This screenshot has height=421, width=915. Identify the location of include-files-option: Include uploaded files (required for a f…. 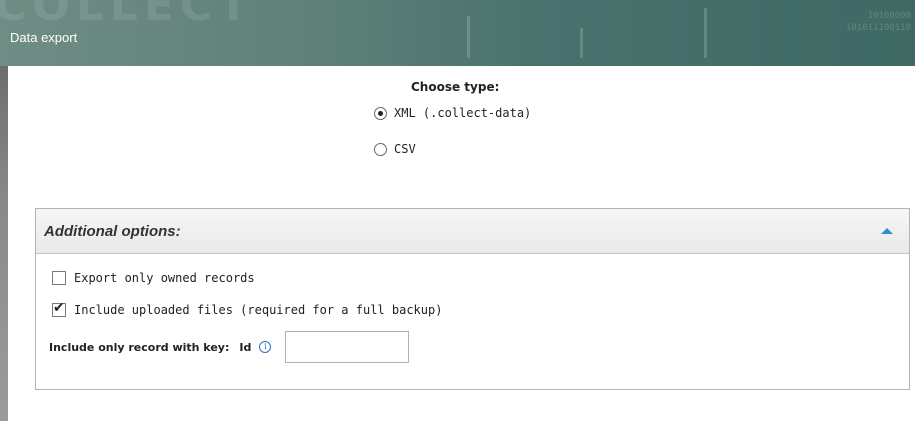
(247, 308).